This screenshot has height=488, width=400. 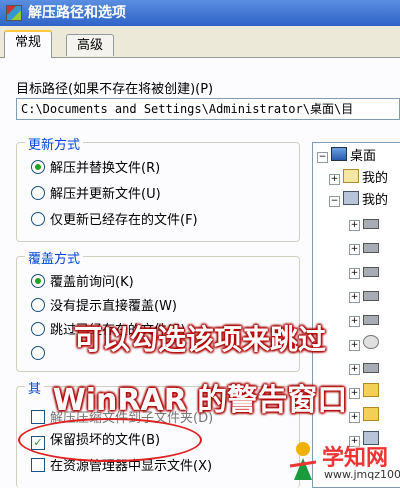 What do you see at coordinates (110, 440) in the screenshot?
I see `highlight-ellipse` at bounding box center [110, 440].